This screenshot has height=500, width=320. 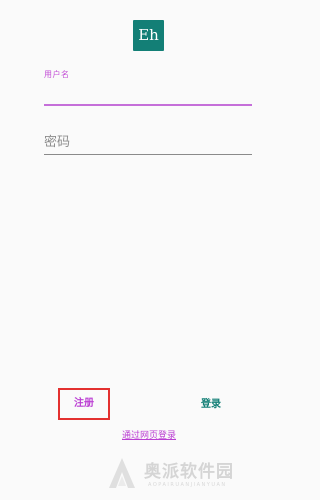 What do you see at coordinates (148, 93) in the screenshot?
I see `username-field` at bounding box center [148, 93].